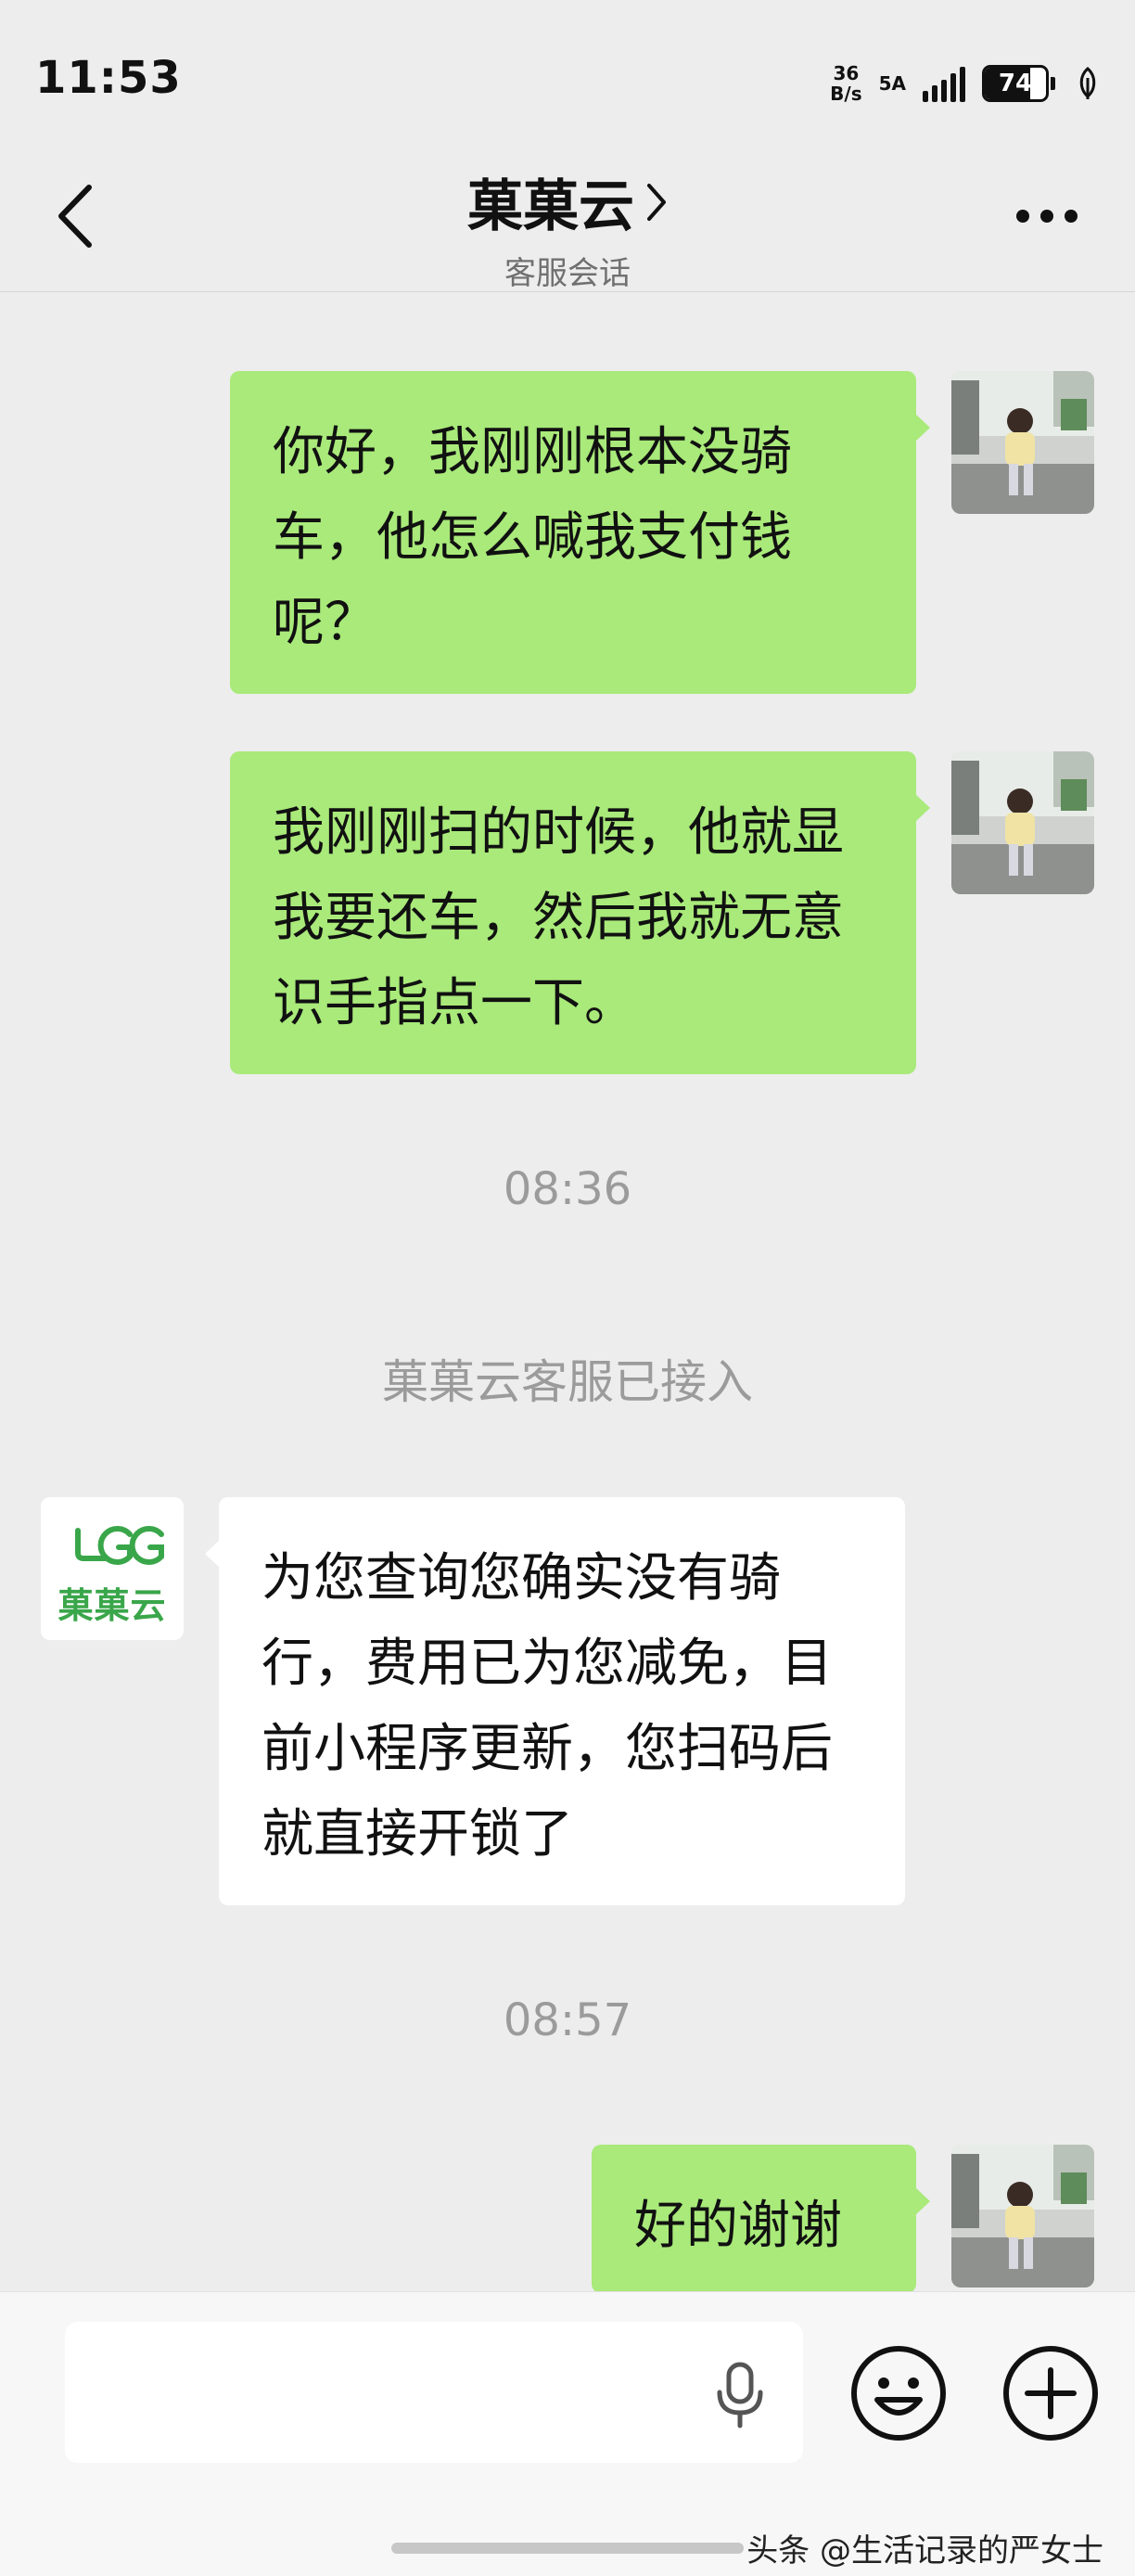  Describe the element at coordinates (112, 1605) in the screenshot. I see `brand-logo-text: 菓菓云` at that location.